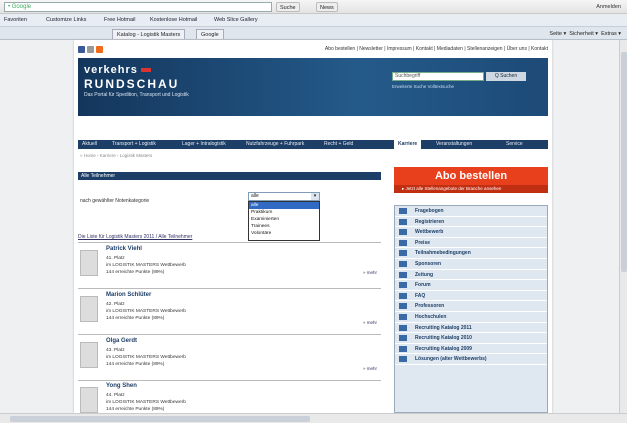 This screenshot has width=627, height=423. What do you see at coordinates (236, 20) in the screenshot?
I see `fav-link: Web Slice Gallery` at bounding box center [236, 20].